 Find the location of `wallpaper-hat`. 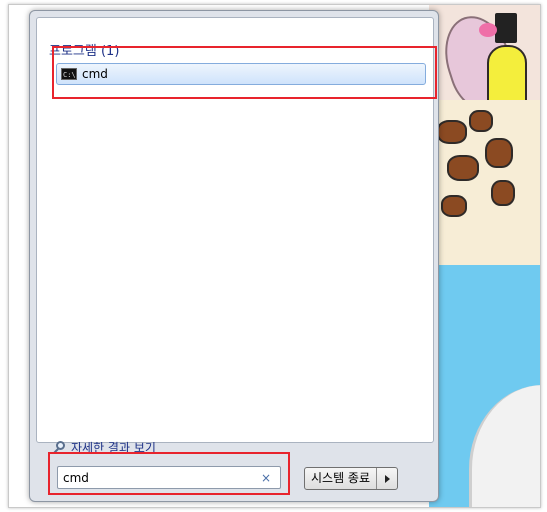

wallpaper-hat is located at coordinates (506, 28).